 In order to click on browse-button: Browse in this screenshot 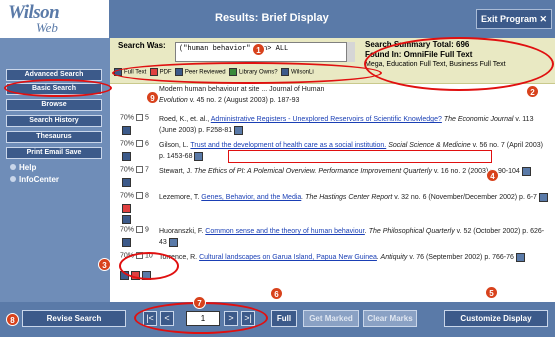, I will do `click(54, 105)`.